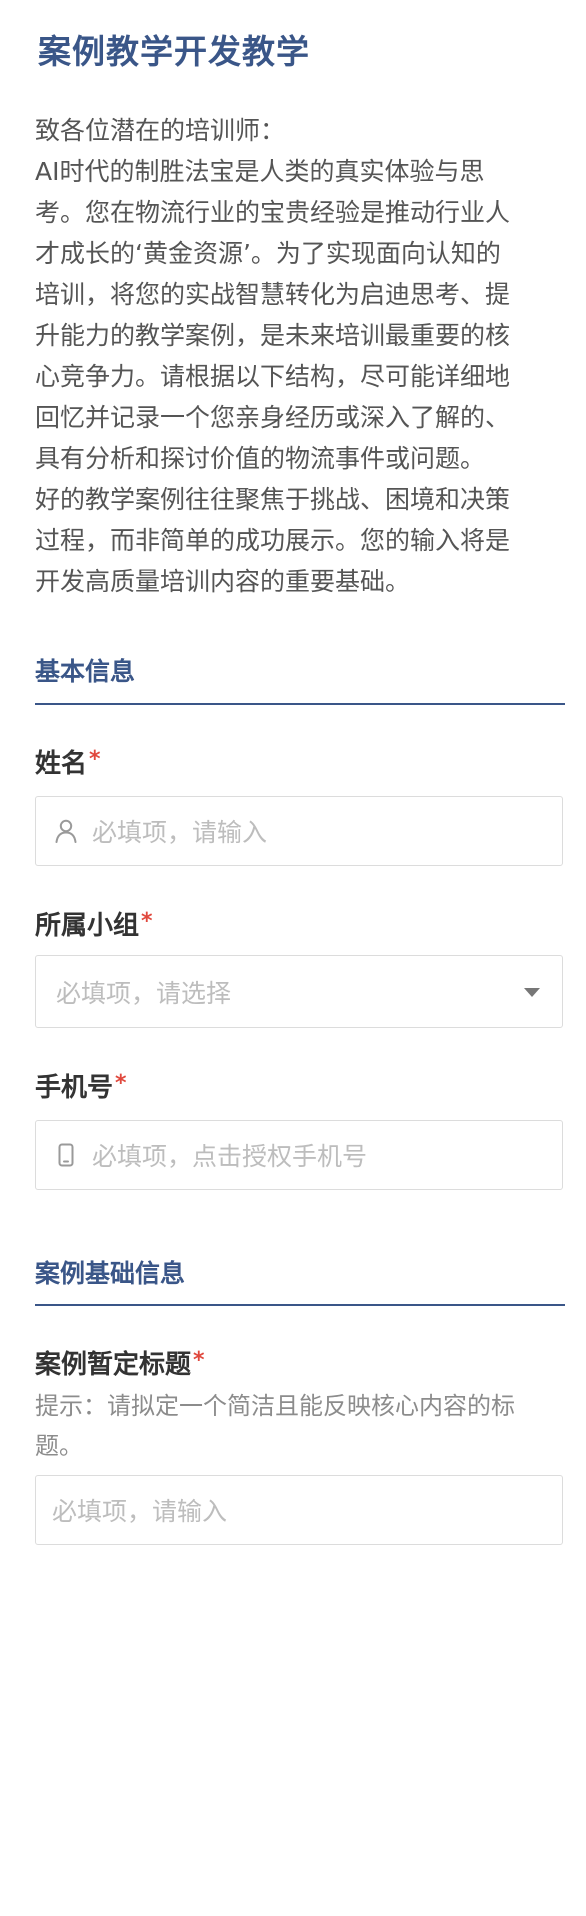 The image size is (586, 1916). What do you see at coordinates (275, 1426) in the screenshot?
I see `case-title-hint: 提示：请拟定一个简洁且能反映核心内容的标题。` at bounding box center [275, 1426].